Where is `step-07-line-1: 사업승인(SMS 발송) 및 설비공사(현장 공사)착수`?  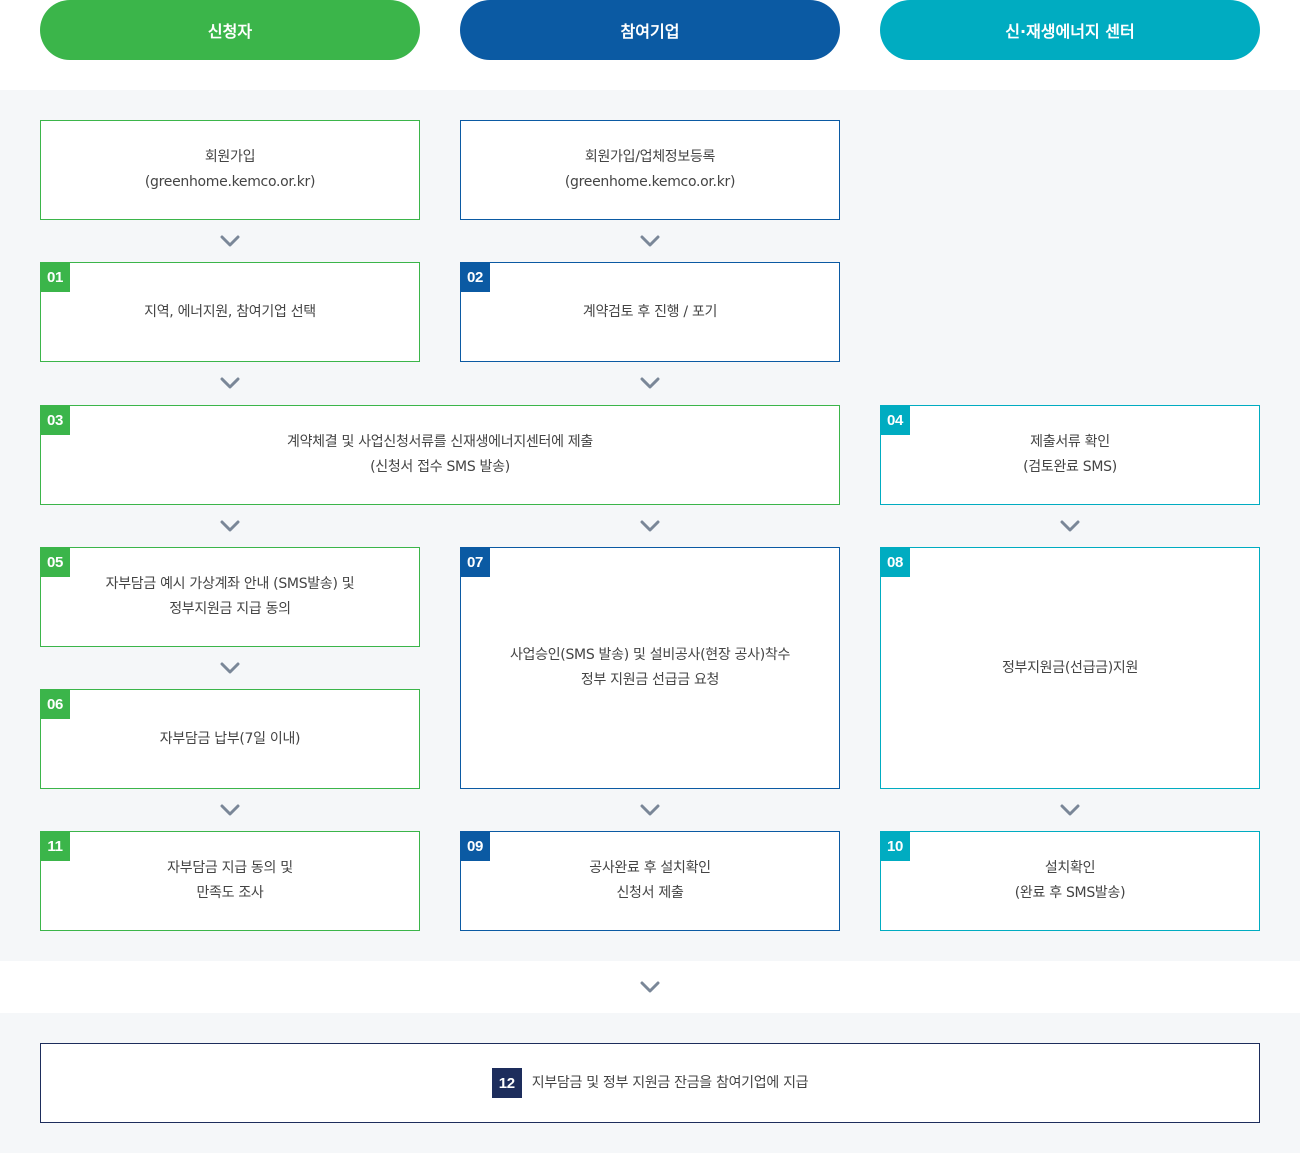
step-07-line-1: 사업승인(SMS 발송) 및 설비공사(현장 공사)착수 is located at coordinates (650, 655).